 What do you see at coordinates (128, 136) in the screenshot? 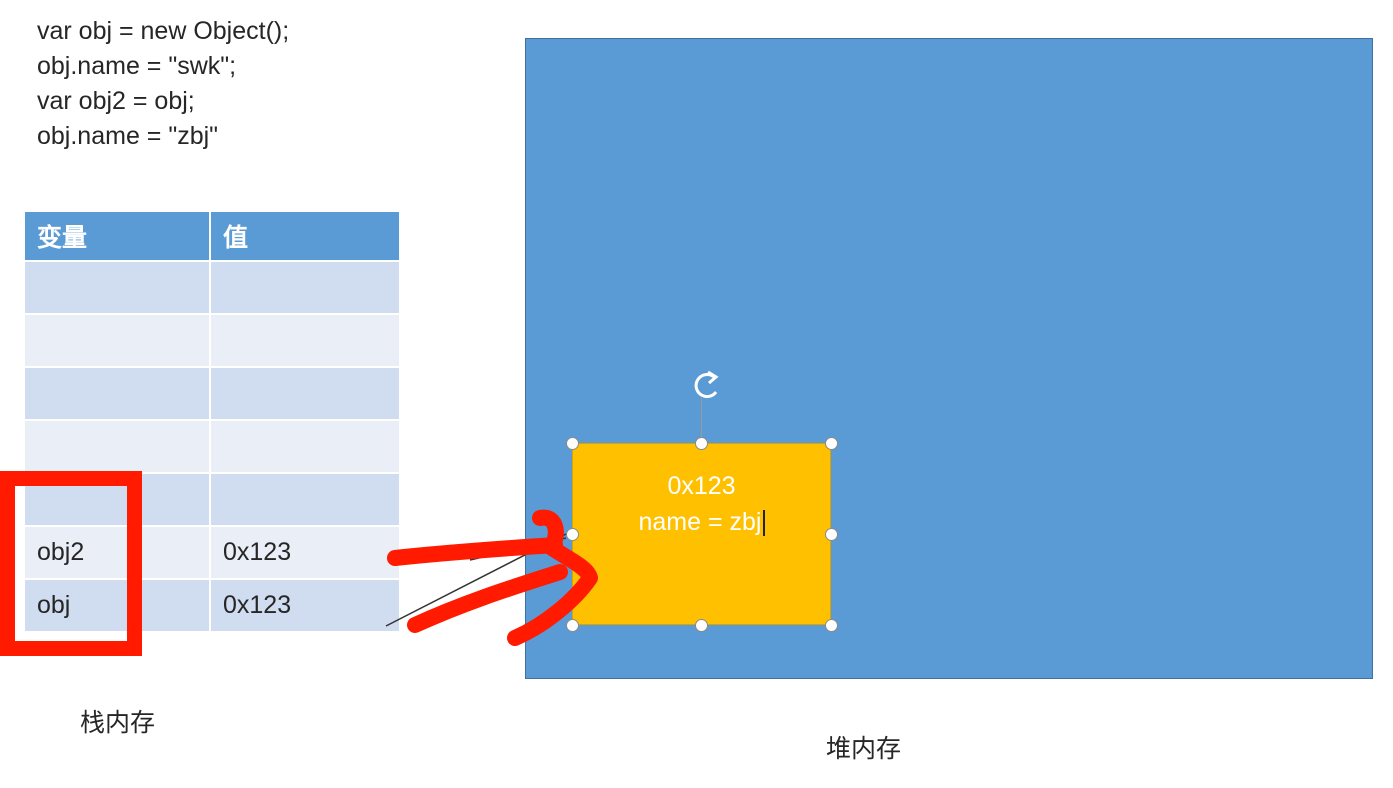
I see `code-line: obj.name = "zbj"` at bounding box center [128, 136].